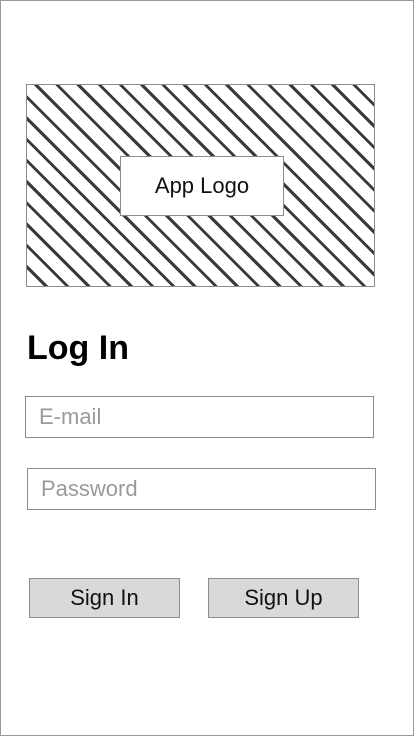 The image size is (414, 736). What do you see at coordinates (78, 348) in the screenshot?
I see `page-title: Log In` at bounding box center [78, 348].